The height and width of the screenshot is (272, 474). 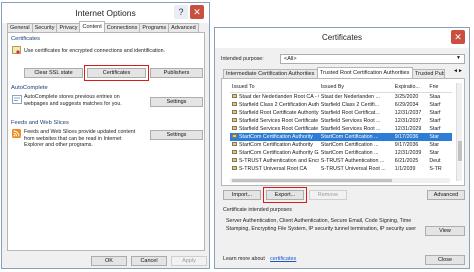 I want to click on cell-expiration: 3/25/2020, so click(x=410, y=96).